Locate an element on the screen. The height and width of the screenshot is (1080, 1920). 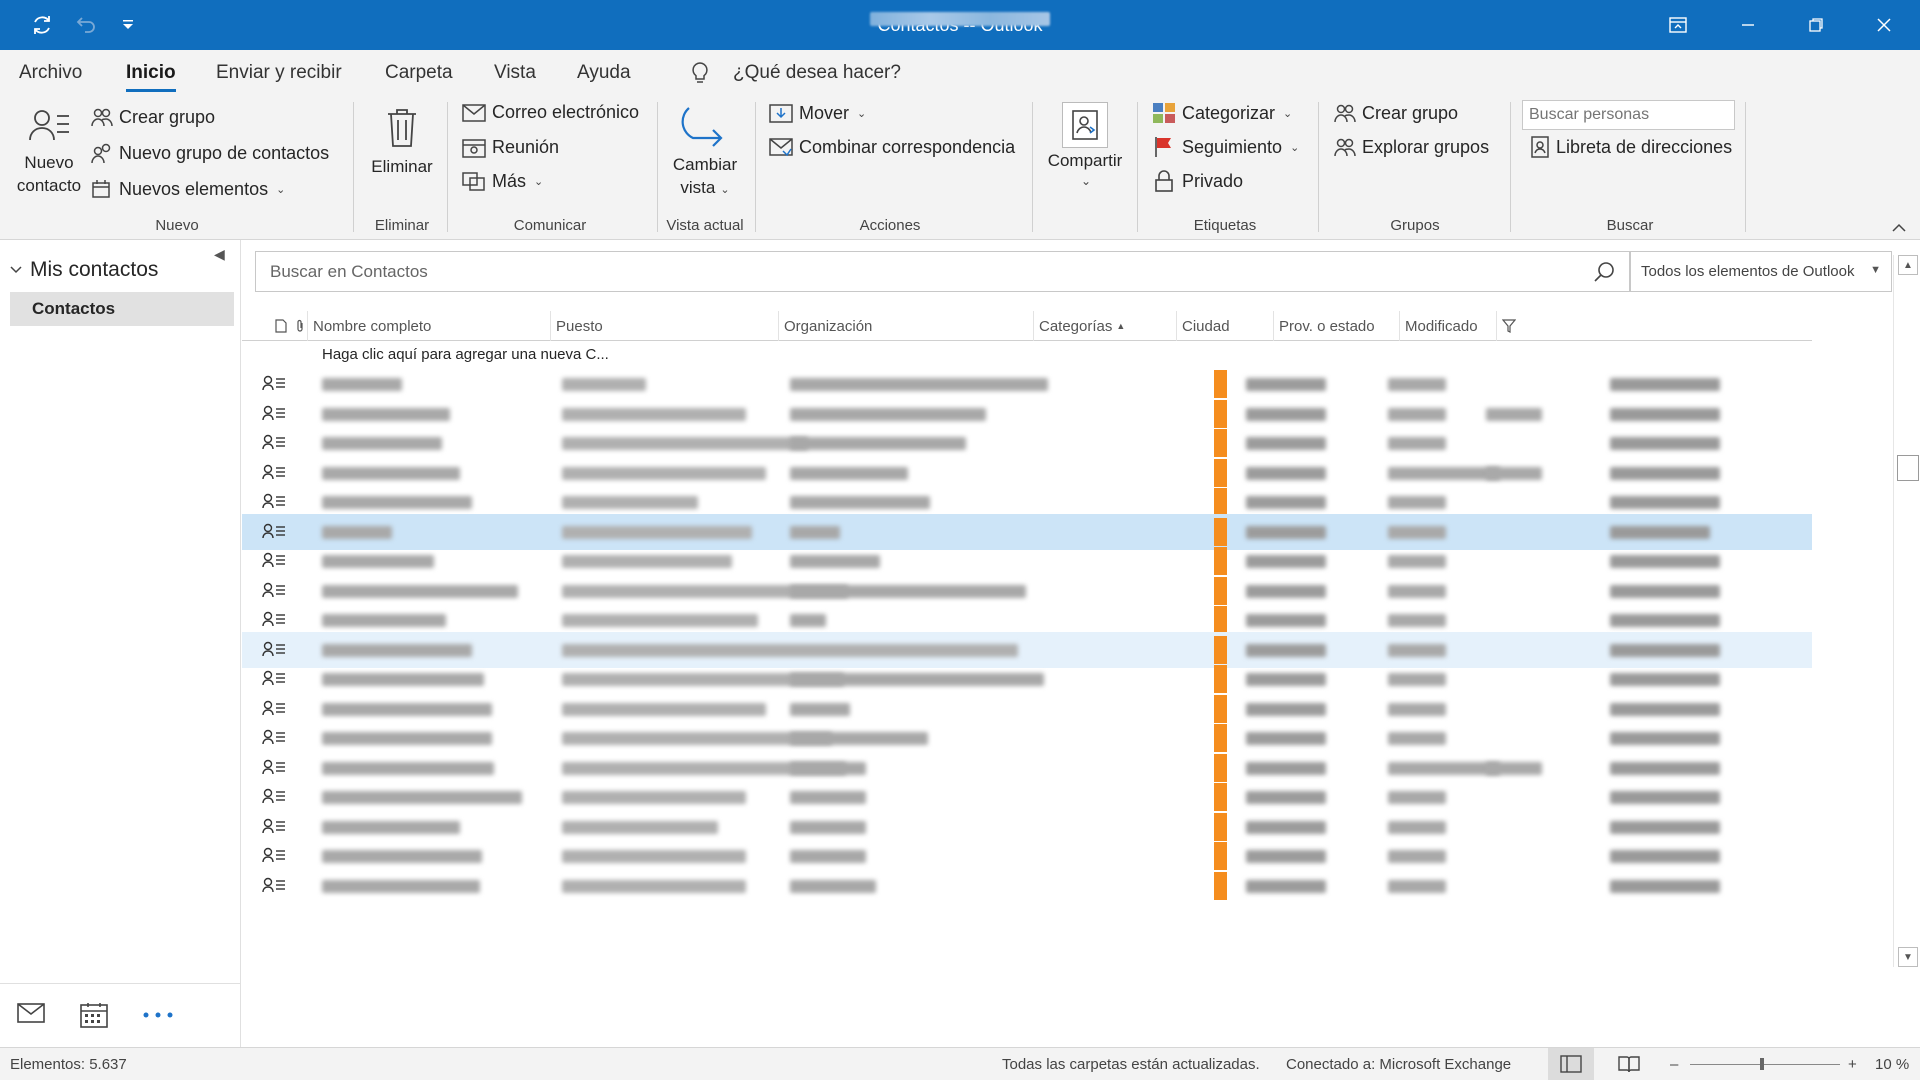
tab-ayuda: Ayuda is located at coordinates (604, 73).